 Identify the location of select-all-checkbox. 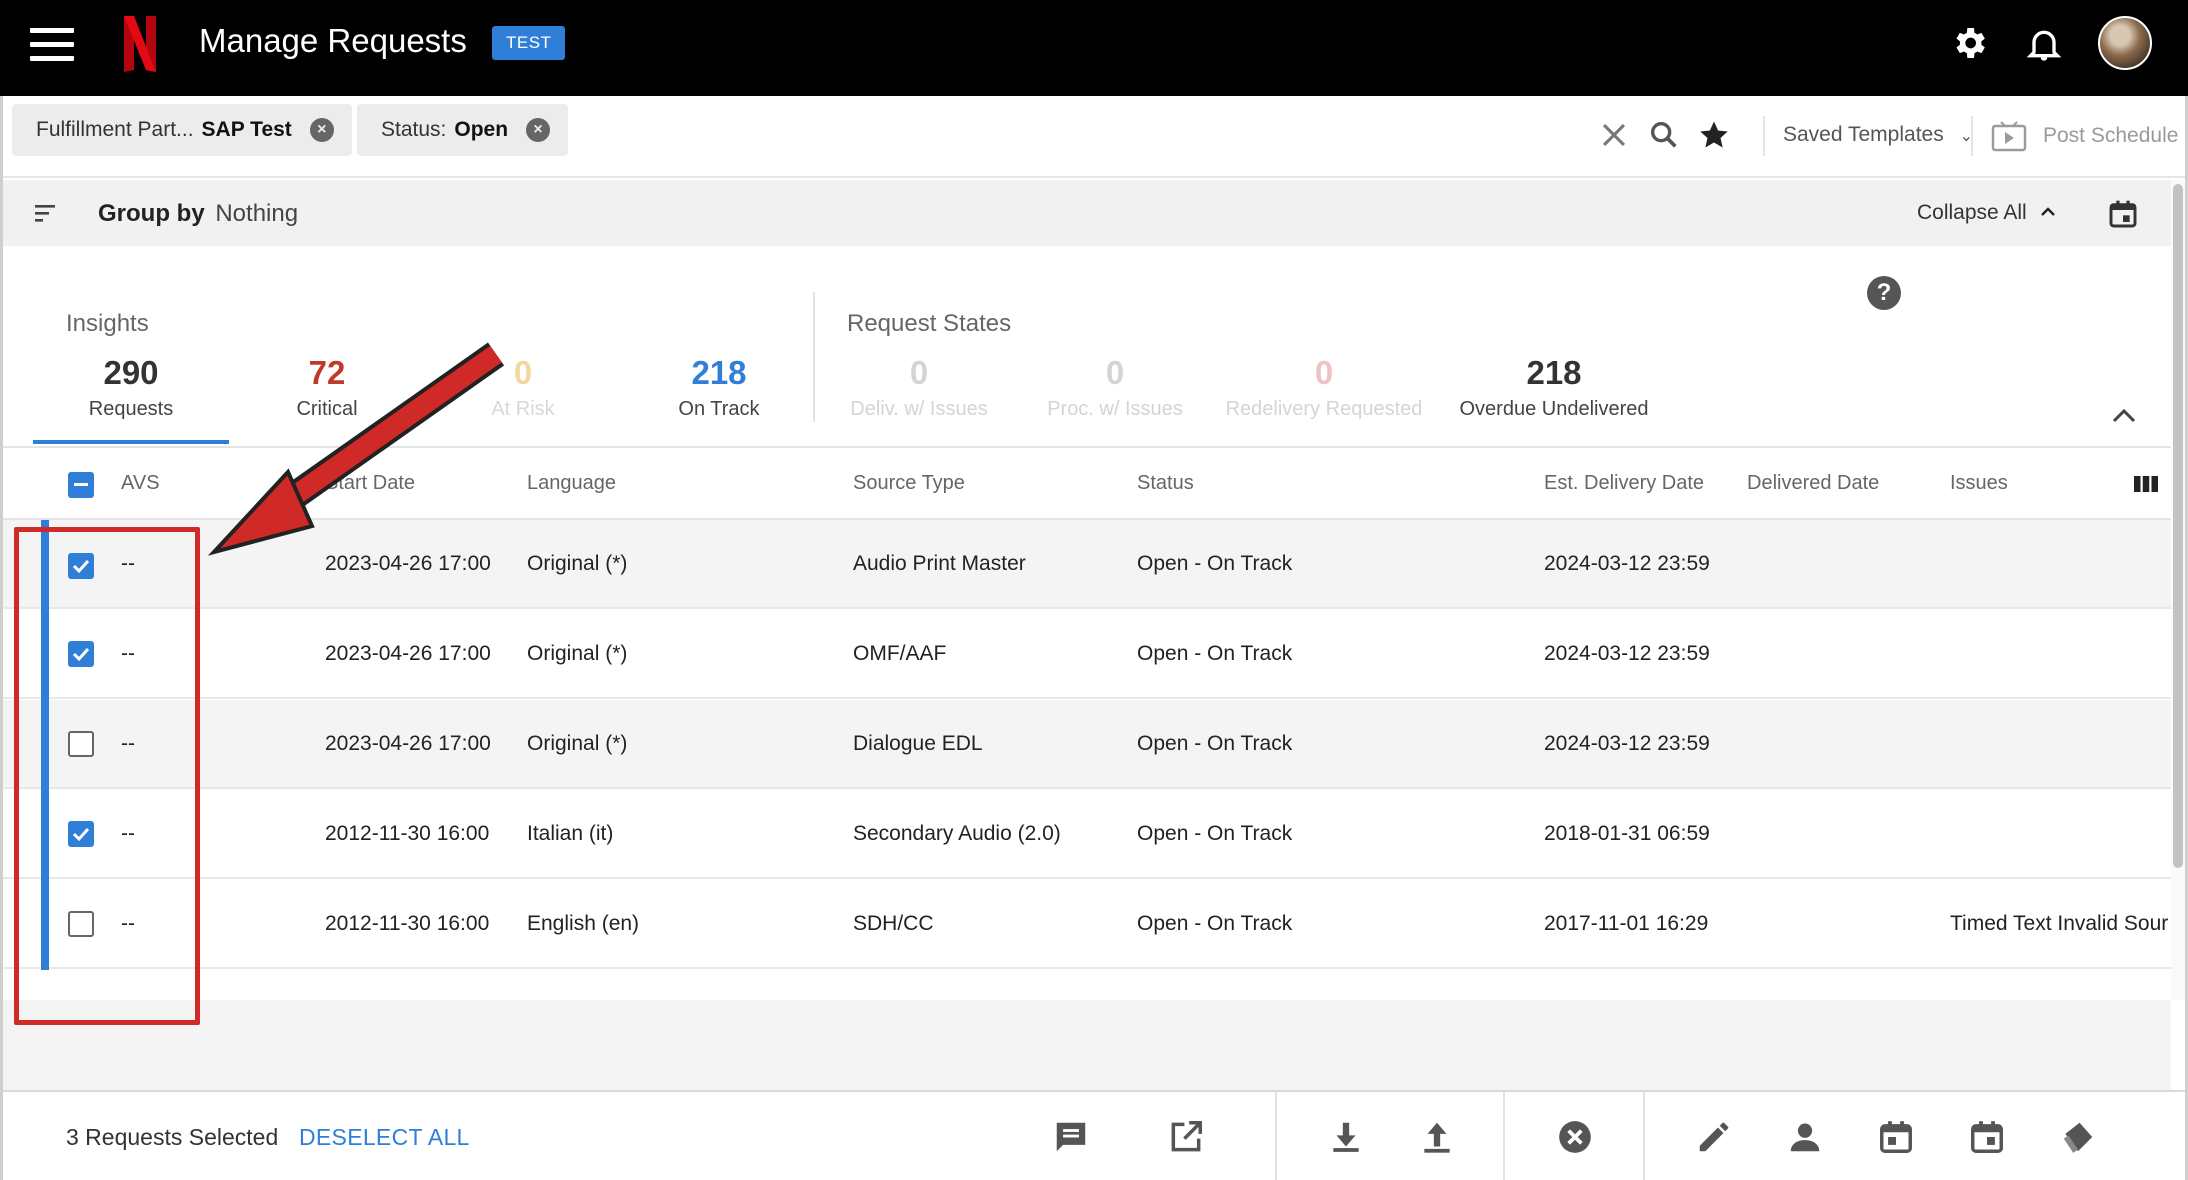
(81, 485).